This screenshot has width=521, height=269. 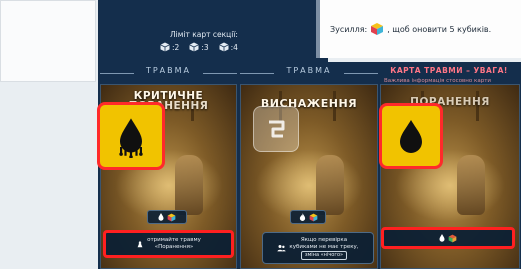 What do you see at coordinates (168, 74) in the screenshot?
I see `section-header-trauma-1: ТРАВМА` at bounding box center [168, 74].